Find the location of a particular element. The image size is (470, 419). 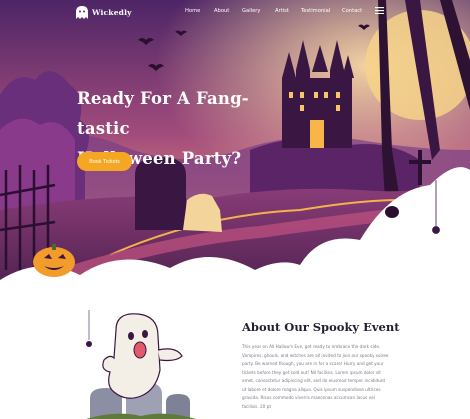

nav-item-testimonial: Testimonial is located at coordinates (315, 11).